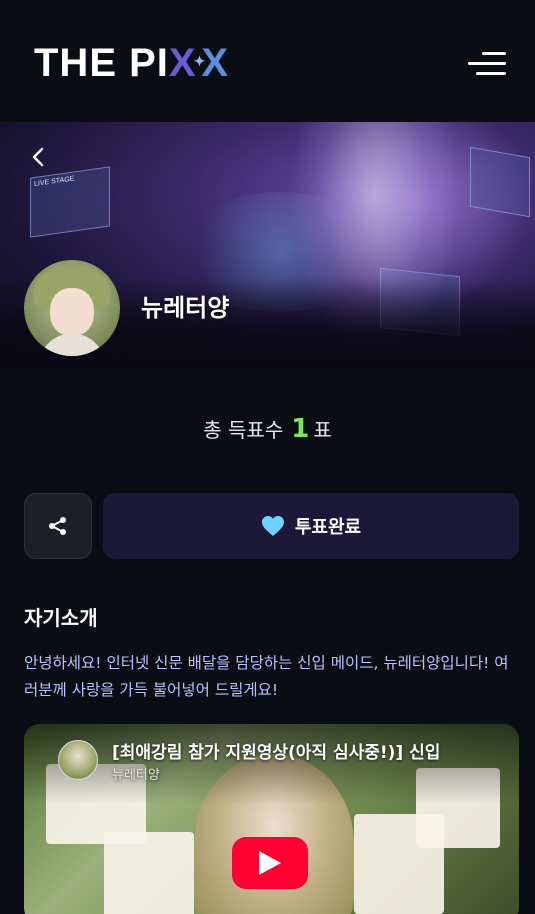 The height and width of the screenshot is (914, 535). What do you see at coordinates (72, 308) in the screenshot?
I see `avatar` at bounding box center [72, 308].